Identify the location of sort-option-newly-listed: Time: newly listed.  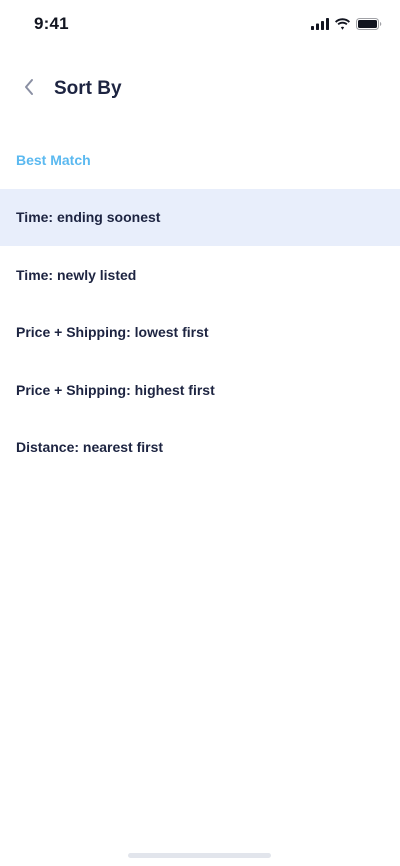
(200, 275).